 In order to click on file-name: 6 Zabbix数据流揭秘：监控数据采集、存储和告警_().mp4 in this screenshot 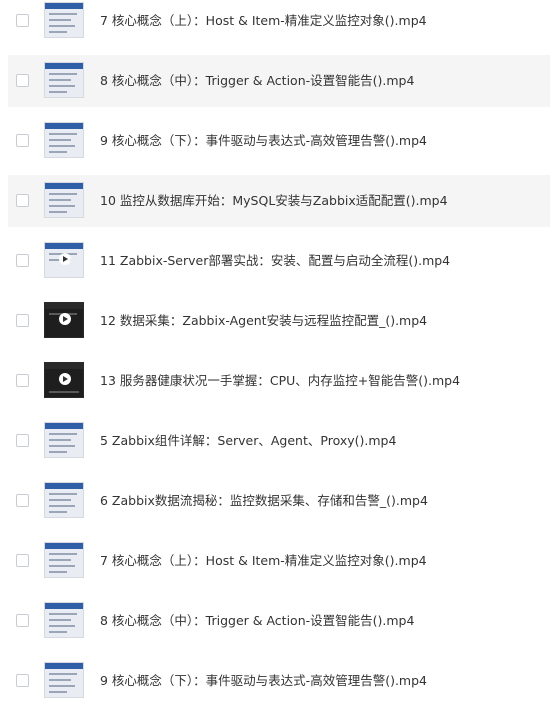, I will do `click(264, 500)`.